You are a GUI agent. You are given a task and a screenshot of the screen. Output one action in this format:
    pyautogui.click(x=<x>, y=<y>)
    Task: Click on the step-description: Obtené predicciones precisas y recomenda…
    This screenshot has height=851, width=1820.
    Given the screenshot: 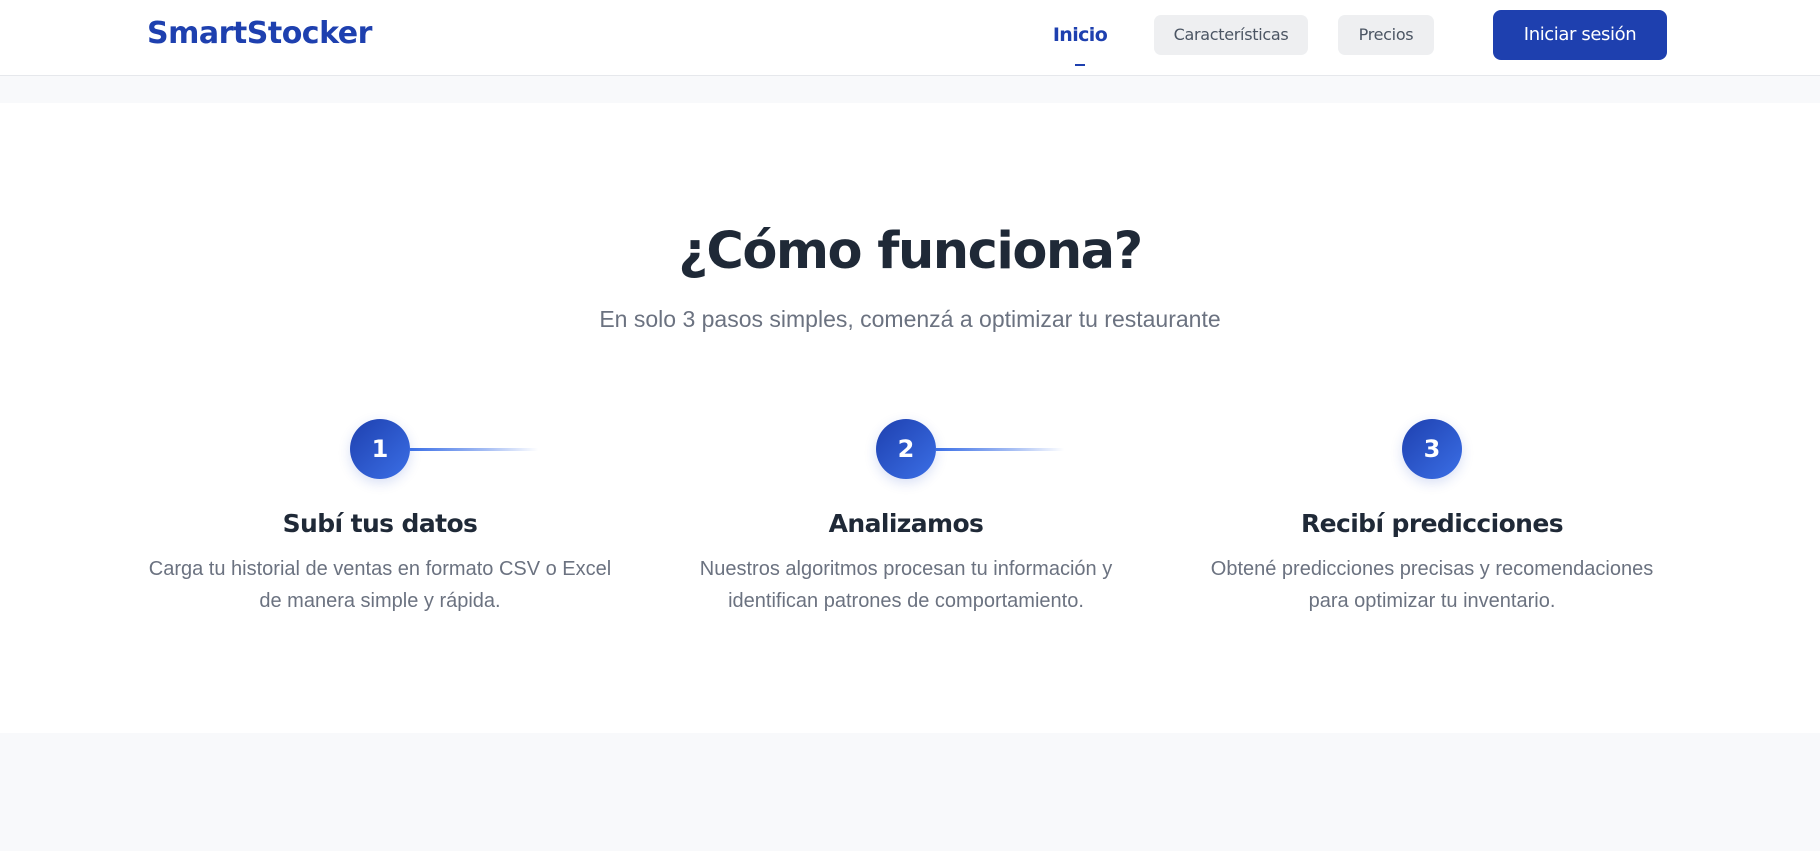 What is the action you would take?
    pyautogui.click(x=1432, y=585)
    